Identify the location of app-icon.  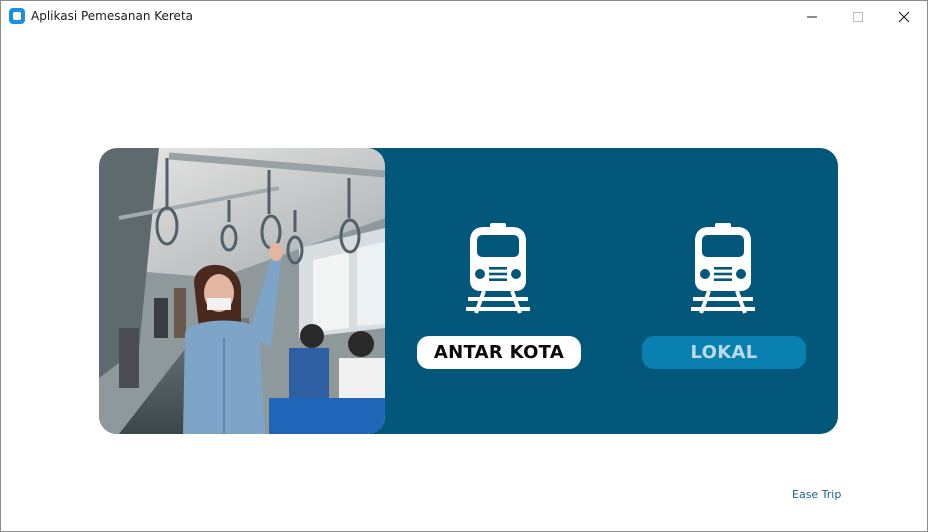
(17, 16).